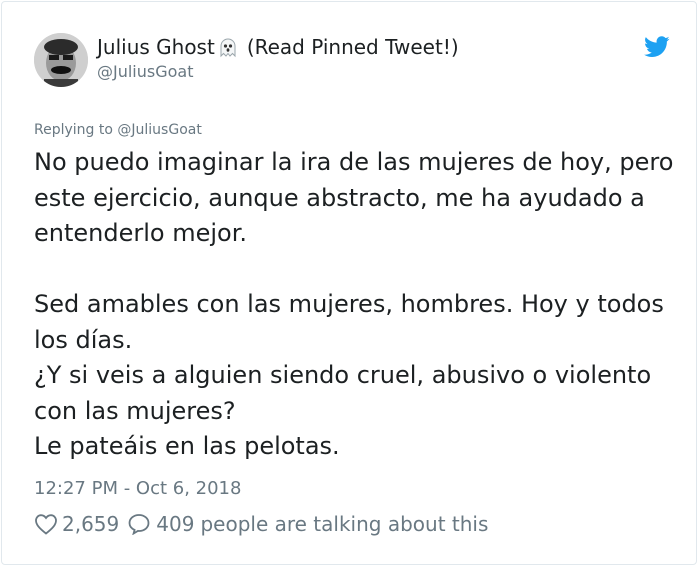  What do you see at coordinates (228, 47) in the screenshot?
I see `ghost-emoji-icon` at bounding box center [228, 47].